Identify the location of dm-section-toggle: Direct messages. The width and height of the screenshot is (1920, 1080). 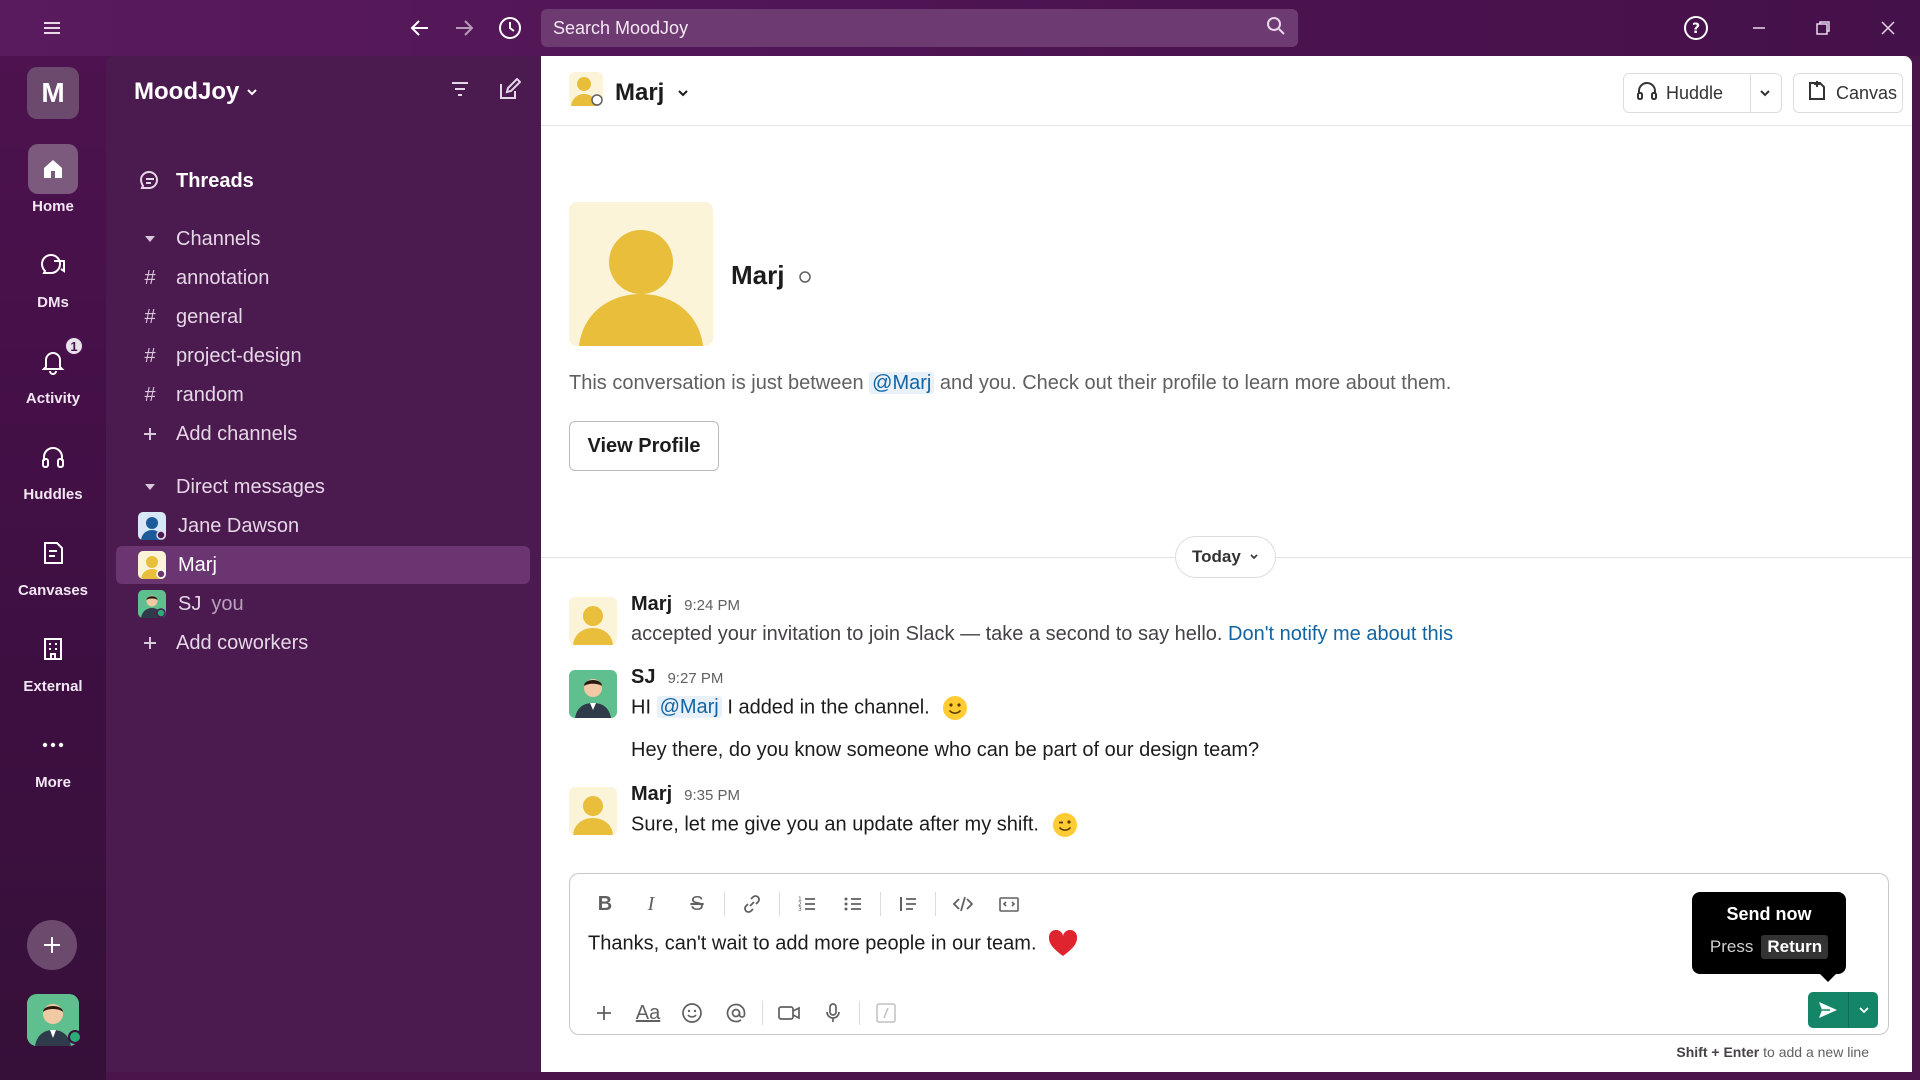
(323, 487).